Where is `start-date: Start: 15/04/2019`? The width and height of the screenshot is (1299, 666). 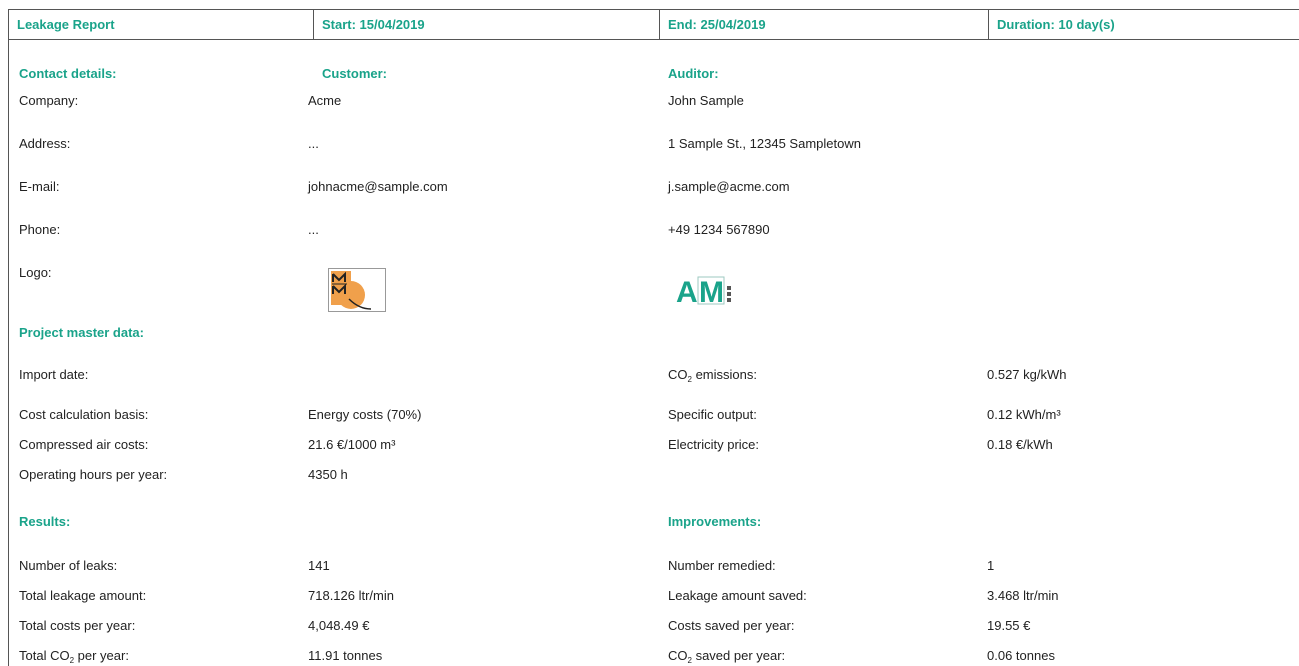 start-date: Start: 15/04/2019 is located at coordinates (487, 24).